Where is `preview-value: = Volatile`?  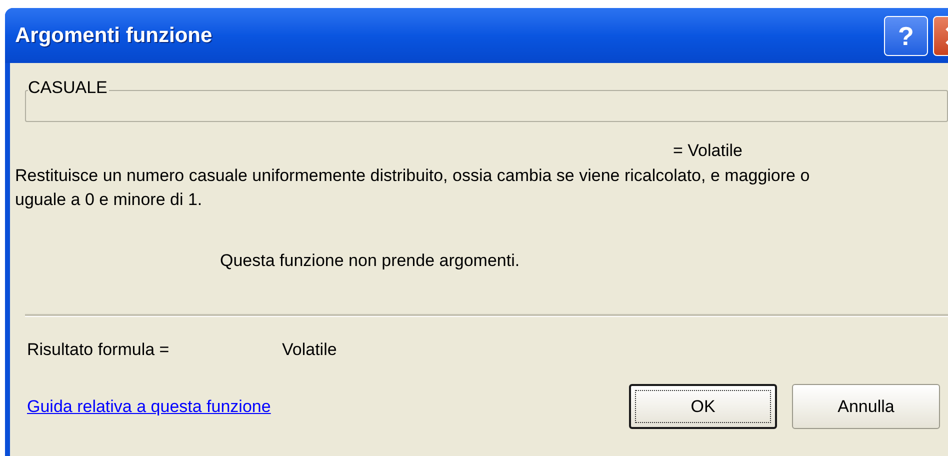 preview-value: = Volatile is located at coordinates (707, 150).